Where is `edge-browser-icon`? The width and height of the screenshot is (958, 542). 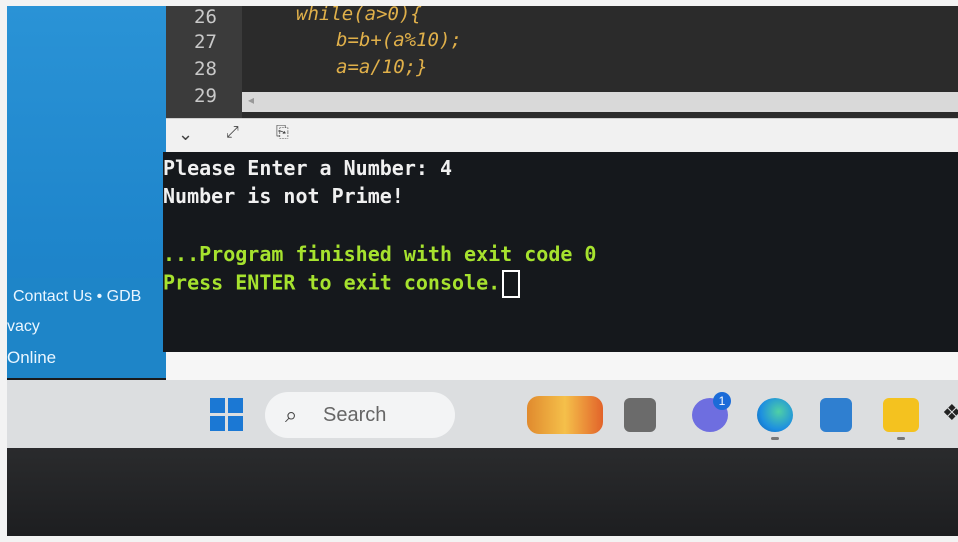 edge-browser-icon is located at coordinates (775, 415).